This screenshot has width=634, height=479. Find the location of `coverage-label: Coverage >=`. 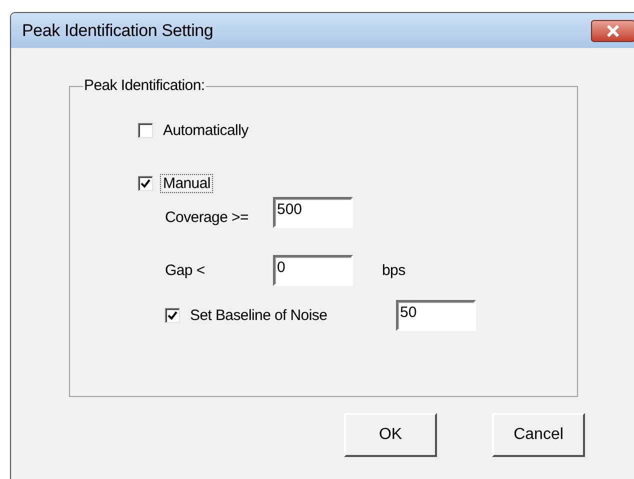

coverage-label: Coverage >= is located at coordinates (207, 217).